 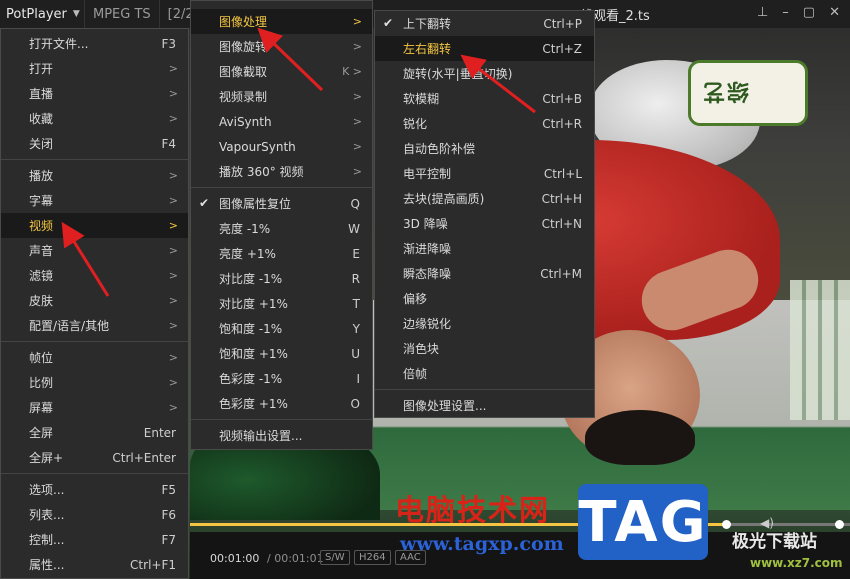 I want to click on menu-item: 消色块, so click(x=484, y=348).